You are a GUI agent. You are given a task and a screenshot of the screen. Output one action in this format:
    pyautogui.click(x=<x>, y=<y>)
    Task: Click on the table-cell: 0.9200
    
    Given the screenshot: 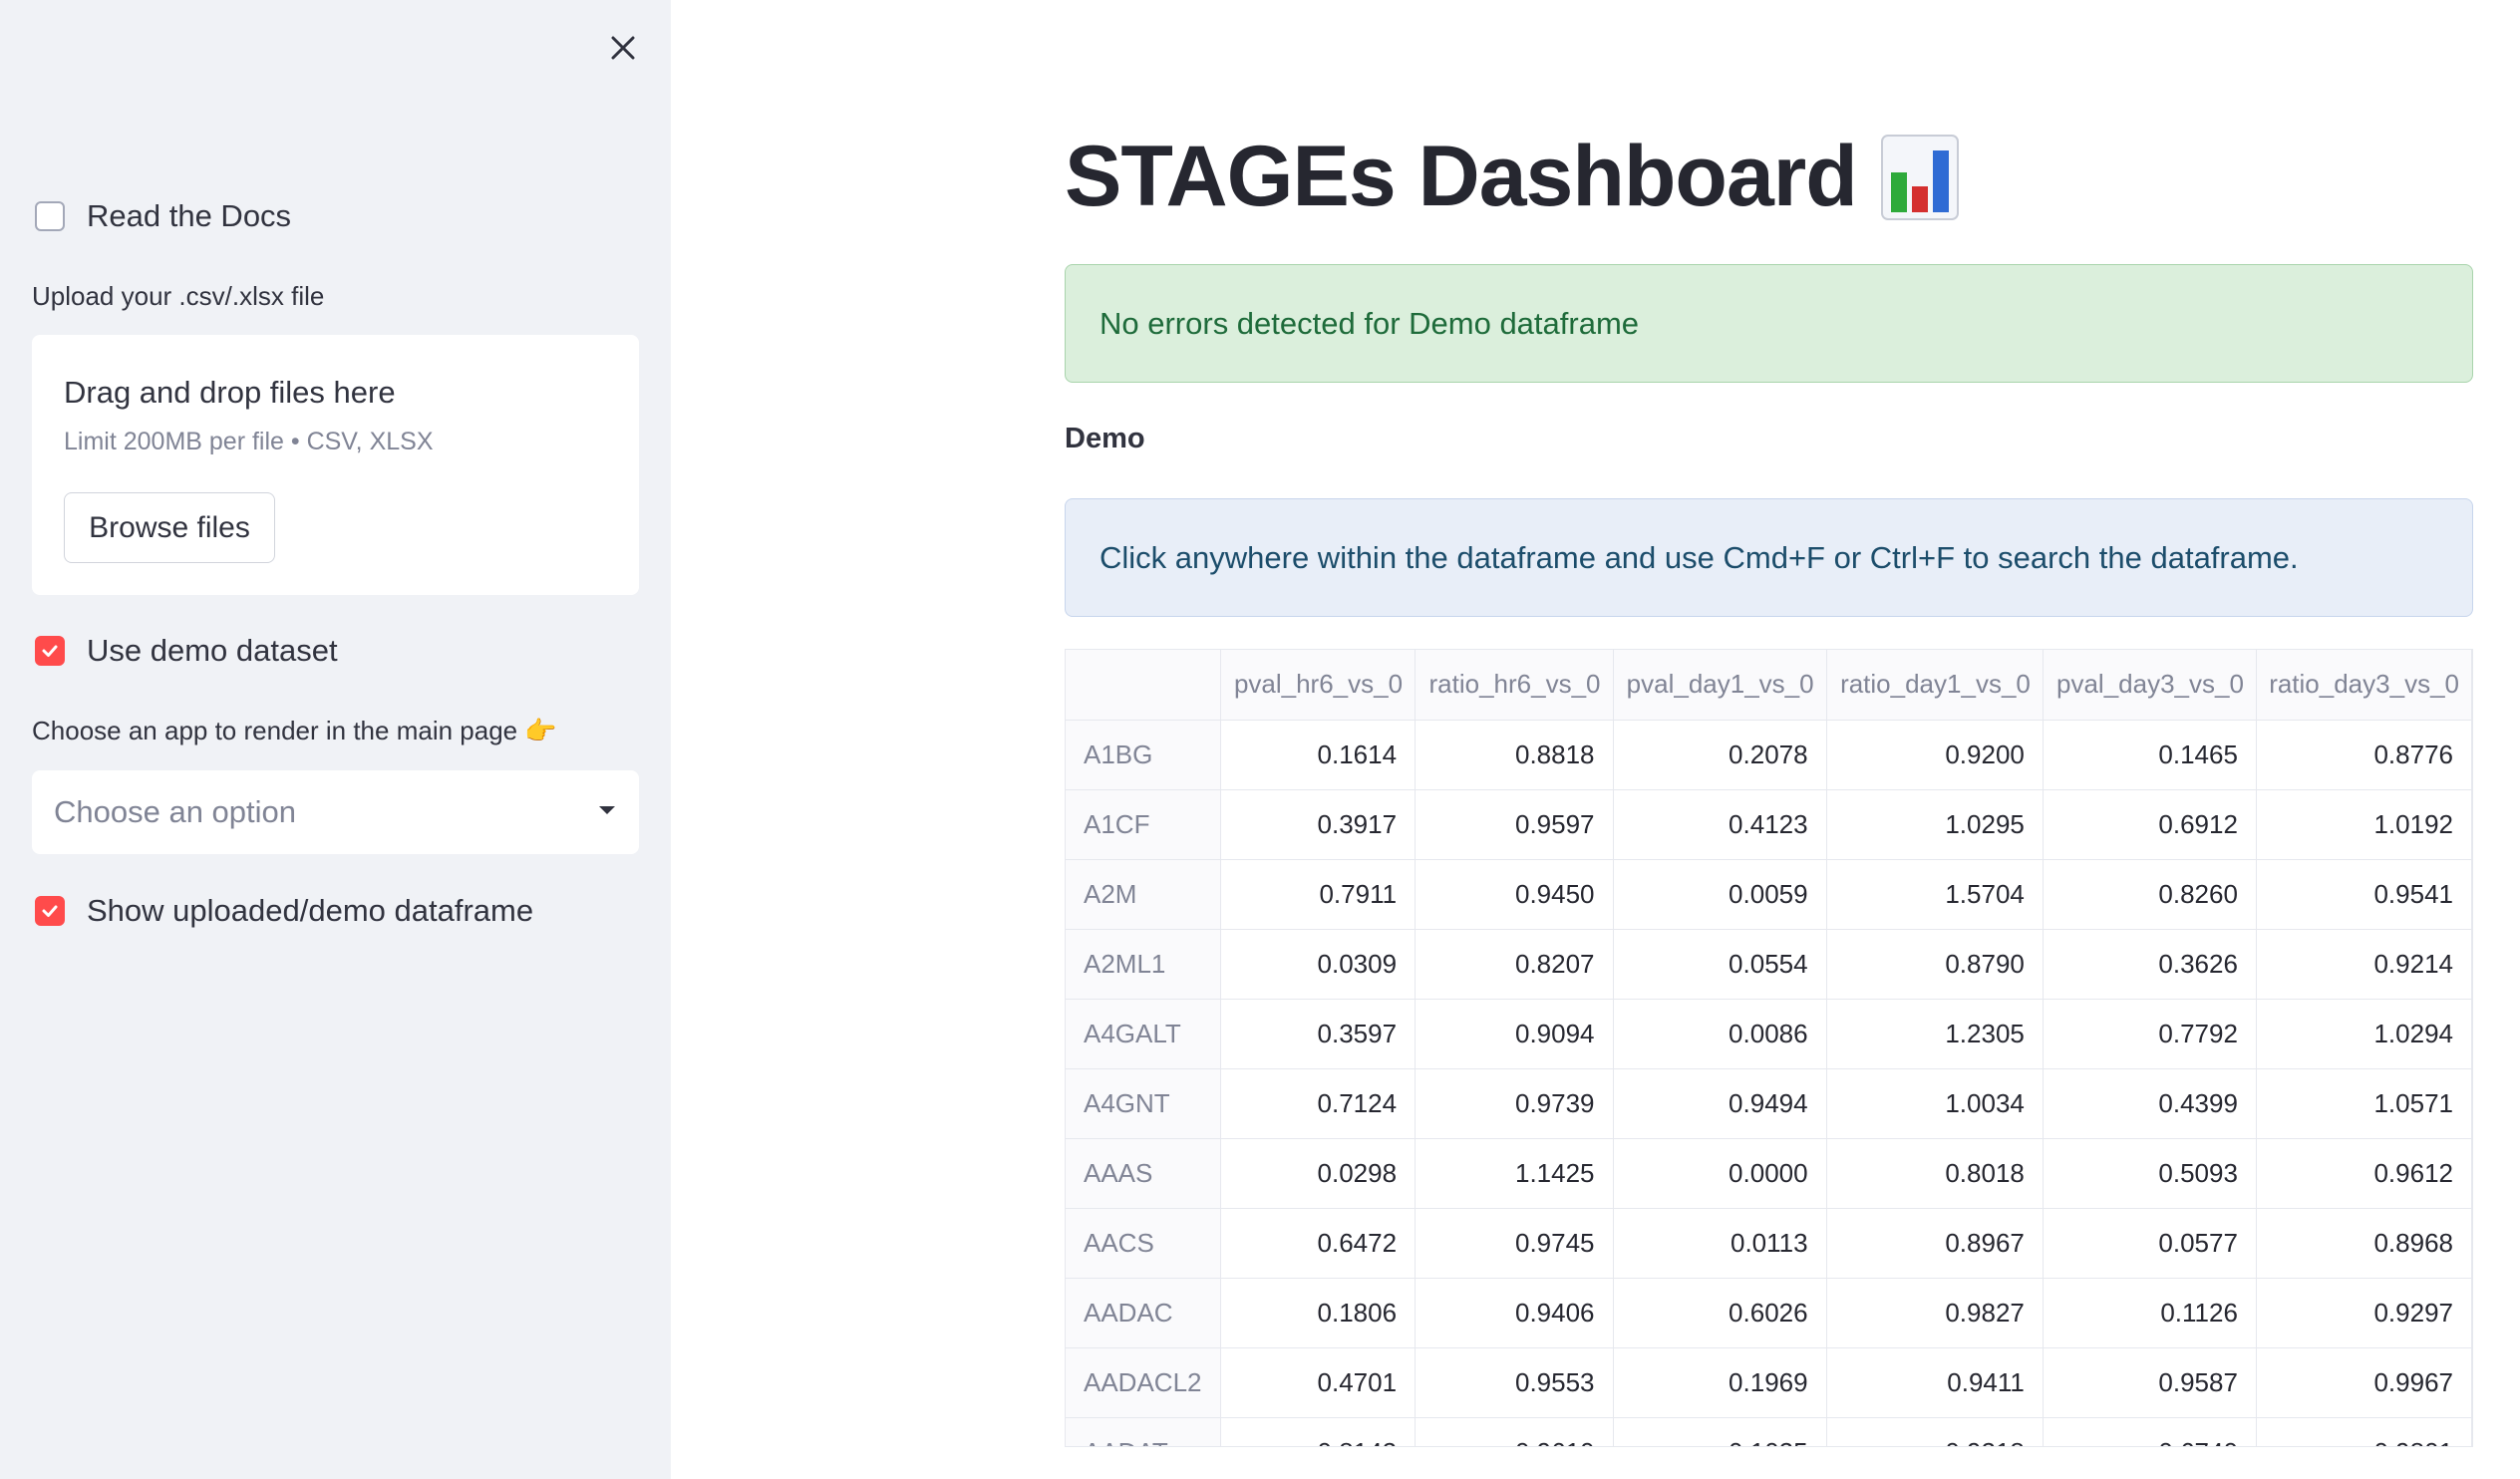 What is the action you would take?
    pyautogui.click(x=1935, y=755)
    